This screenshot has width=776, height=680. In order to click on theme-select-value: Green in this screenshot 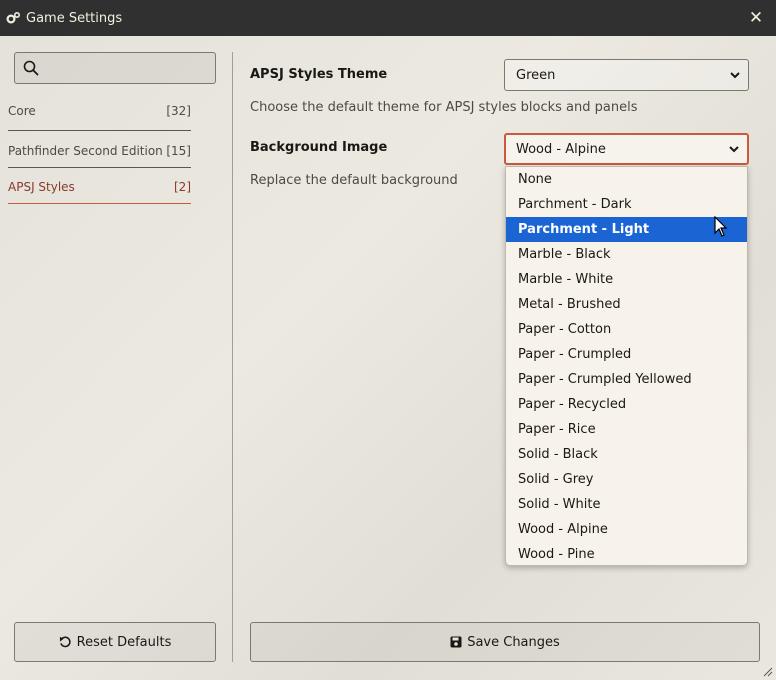, I will do `click(536, 75)`.